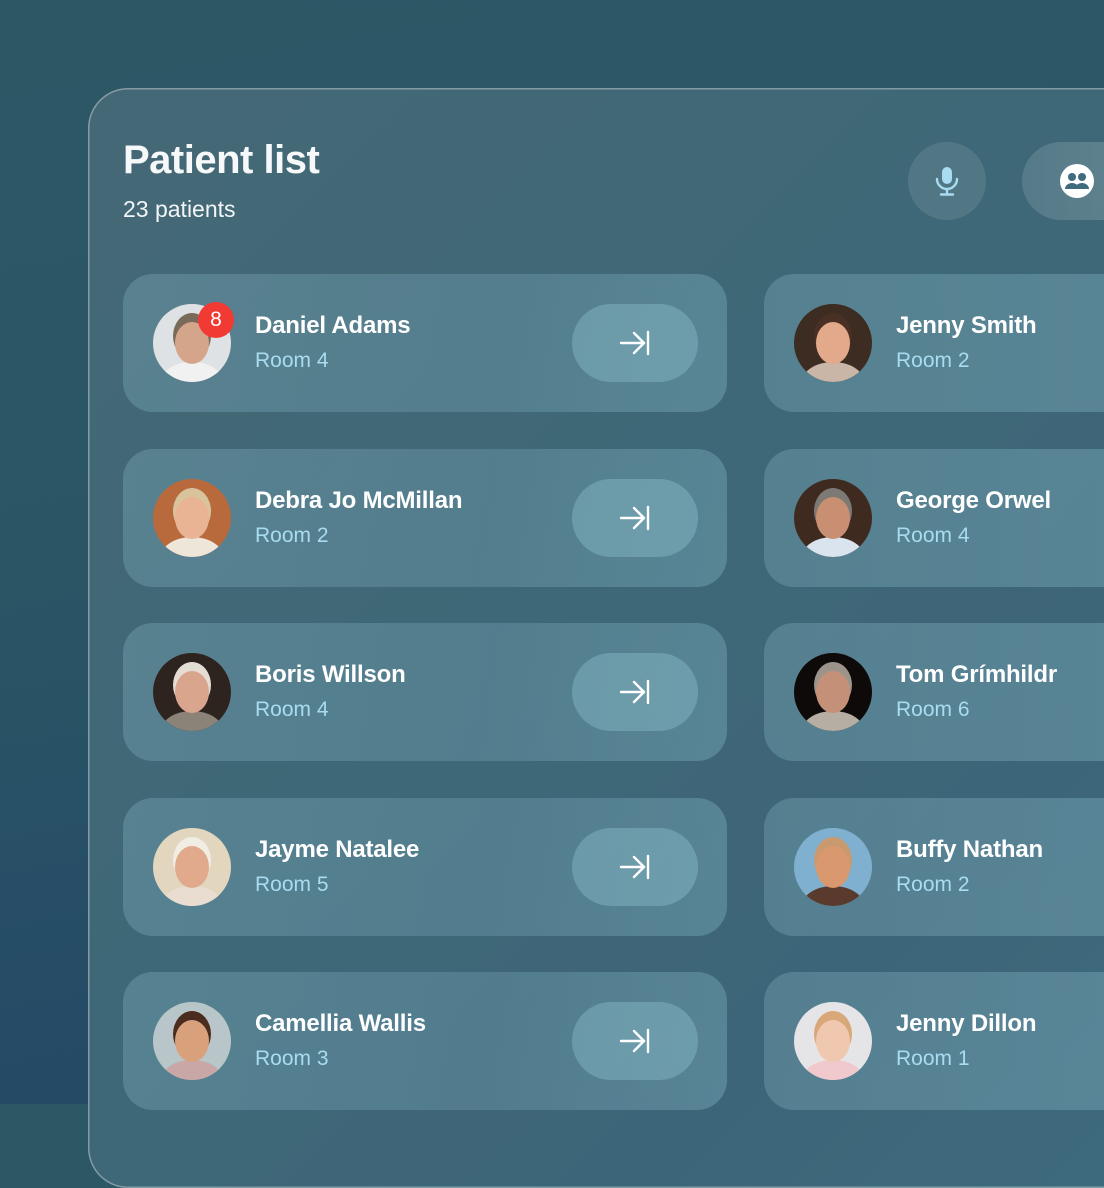 The height and width of the screenshot is (1188, 1104). Describe the element at coordinates (425, 1041) in the screenshot. I see `patient-card: Camellia Wallis Room 3` at that location.